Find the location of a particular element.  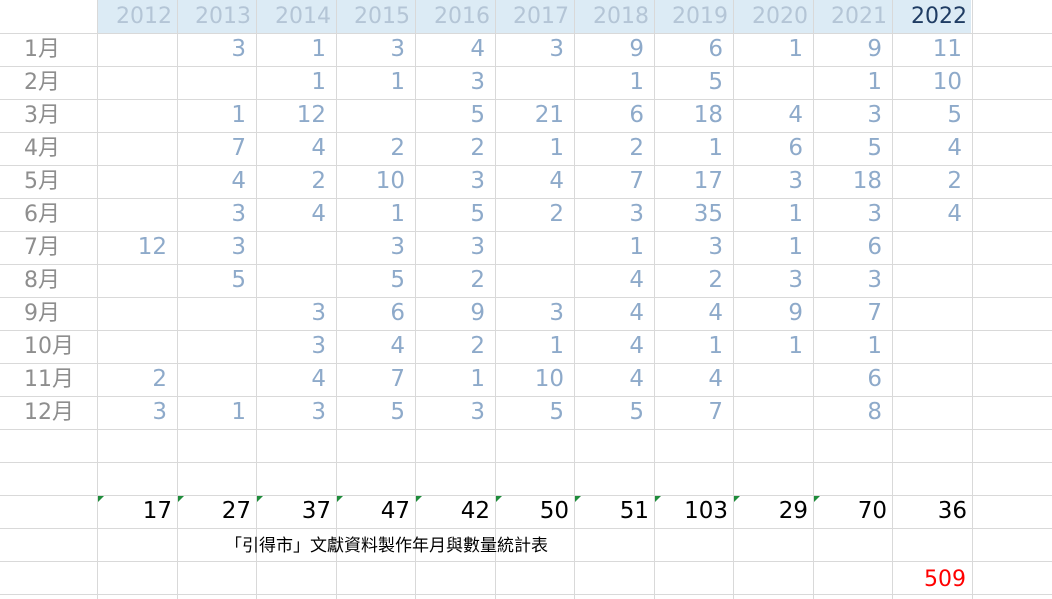

data-cell: 17 is located at coordinates (693, 181).